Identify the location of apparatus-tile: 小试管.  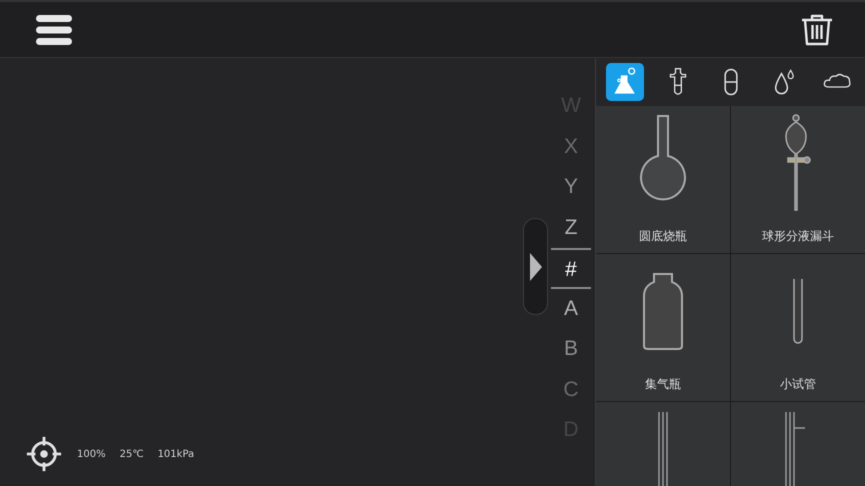
(798, 327).